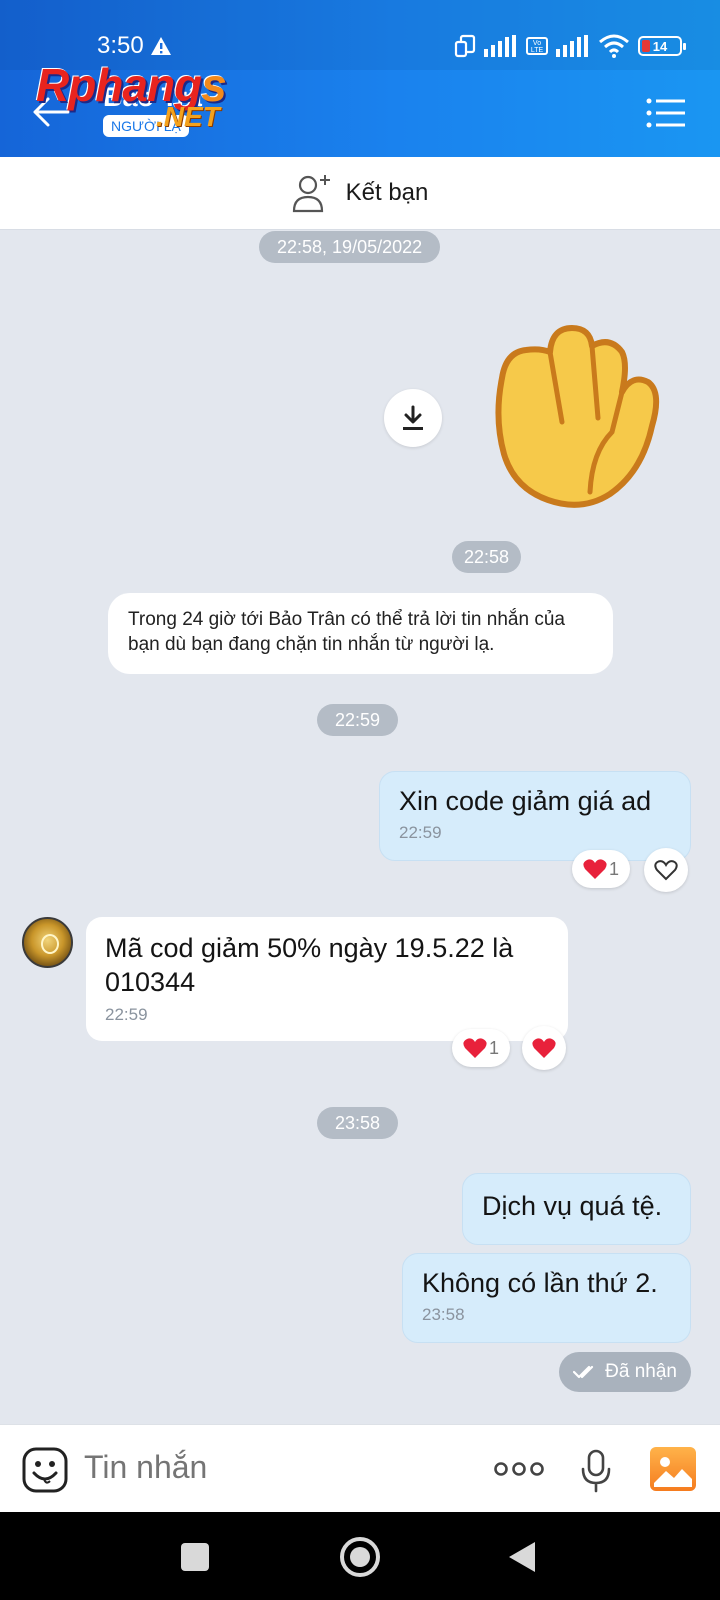  What do you see at coordinates (358, 1123) in the screenshot?
I see `time-divider: 23:58` at bounding box center [358, 1123].